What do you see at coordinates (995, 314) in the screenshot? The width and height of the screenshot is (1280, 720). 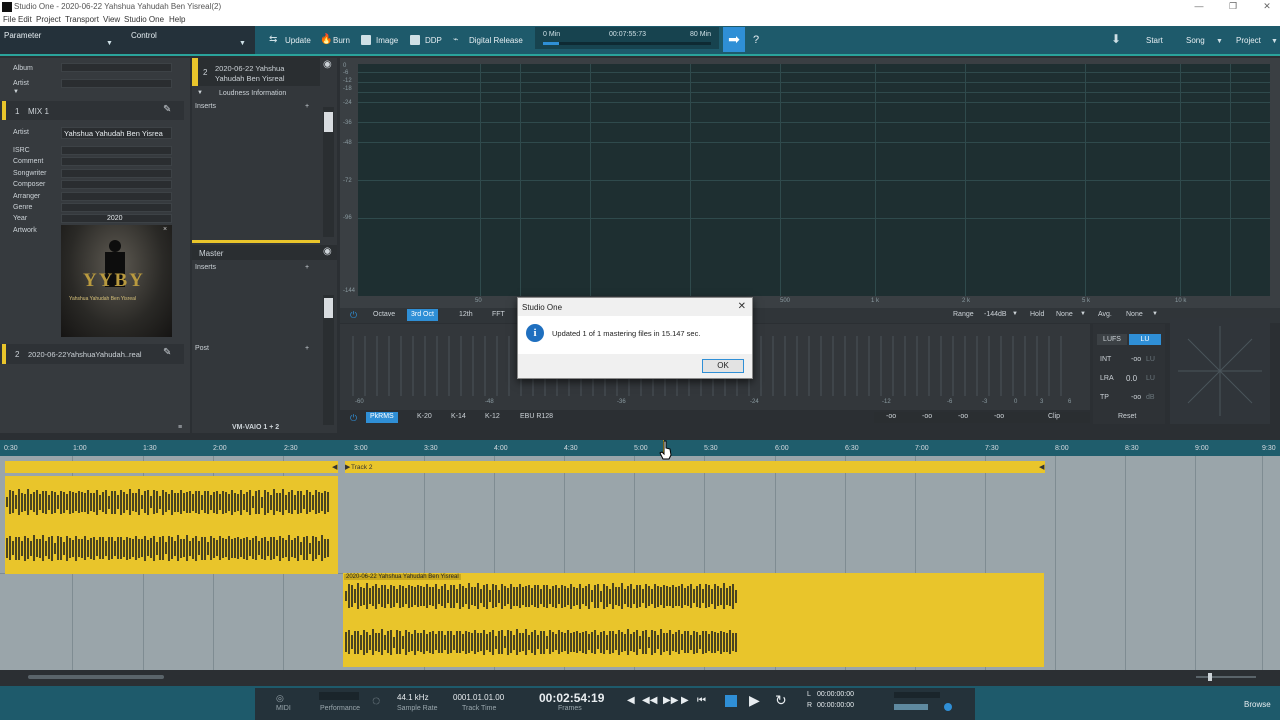 I see `range-value: -144dB` at bounding box center [995, 314].